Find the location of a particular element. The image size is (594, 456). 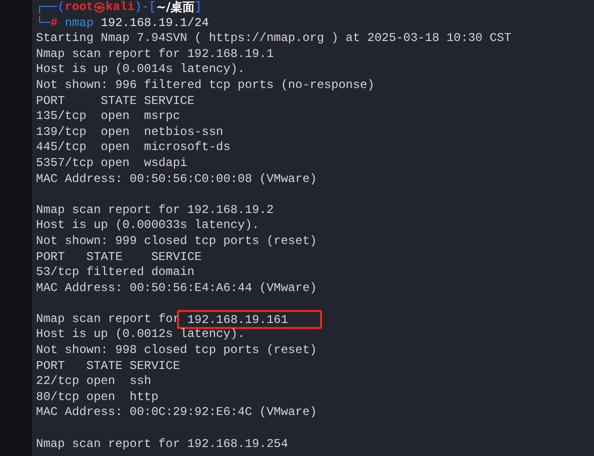

prompt-frame: ] is located at coordinates (198, 8).